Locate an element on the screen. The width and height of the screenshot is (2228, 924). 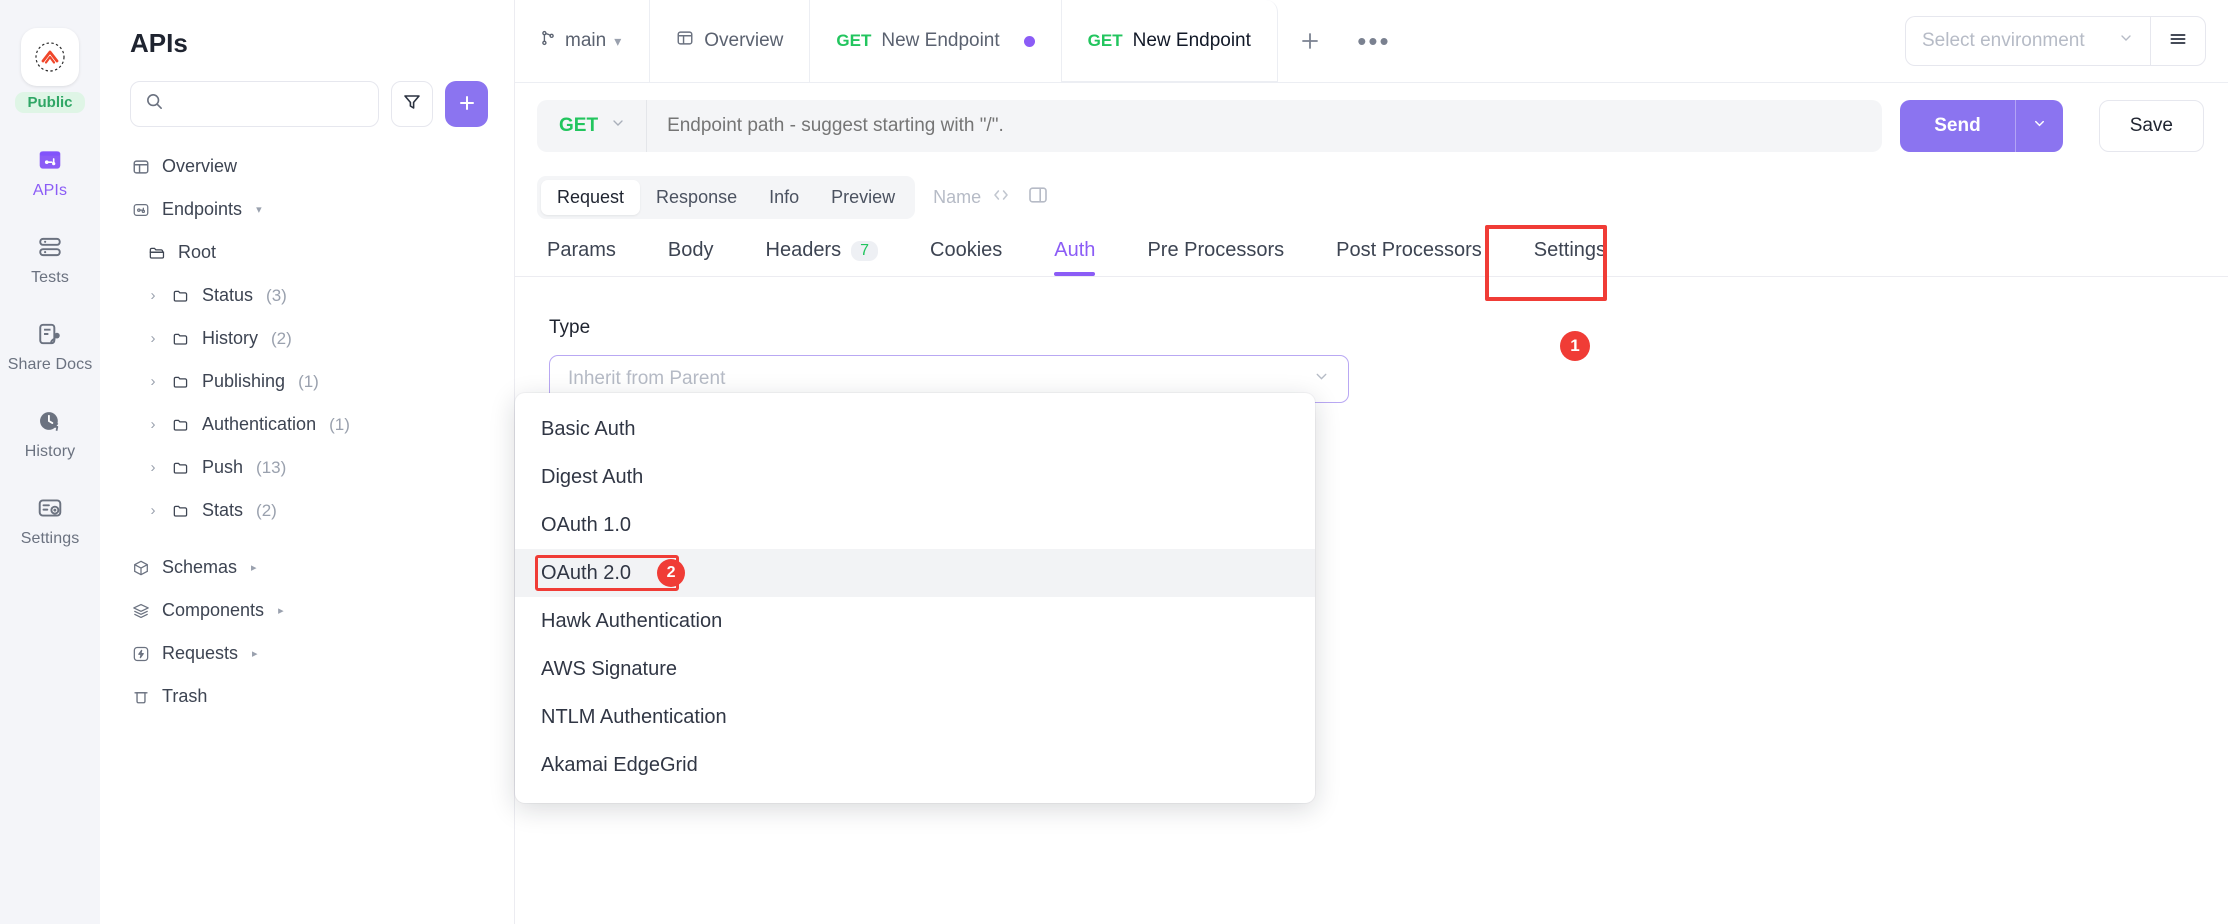
brand-logo-icon is located at coordinates (49, 57).